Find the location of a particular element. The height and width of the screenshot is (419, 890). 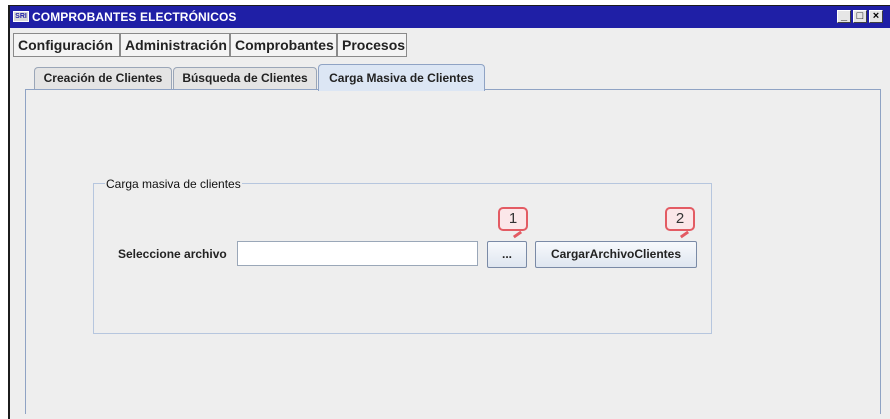

minimize-icon: _ is located at coordinates (844, 16).